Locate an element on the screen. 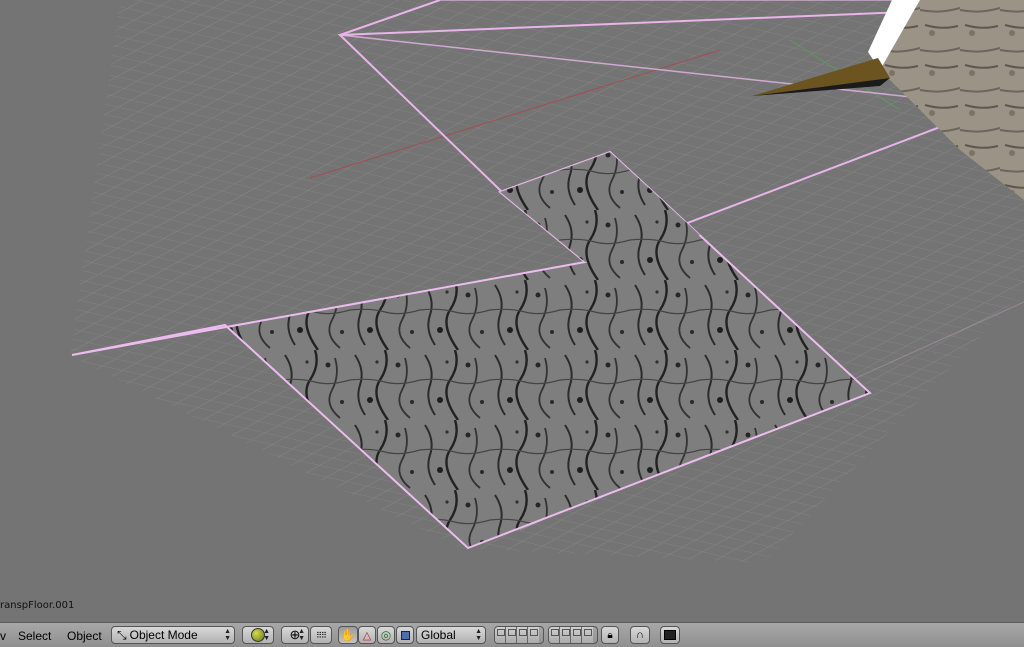 The width and height of the screenshot is (1024, 647). snap-icon: ∩ is located at coordinates (640, 635).